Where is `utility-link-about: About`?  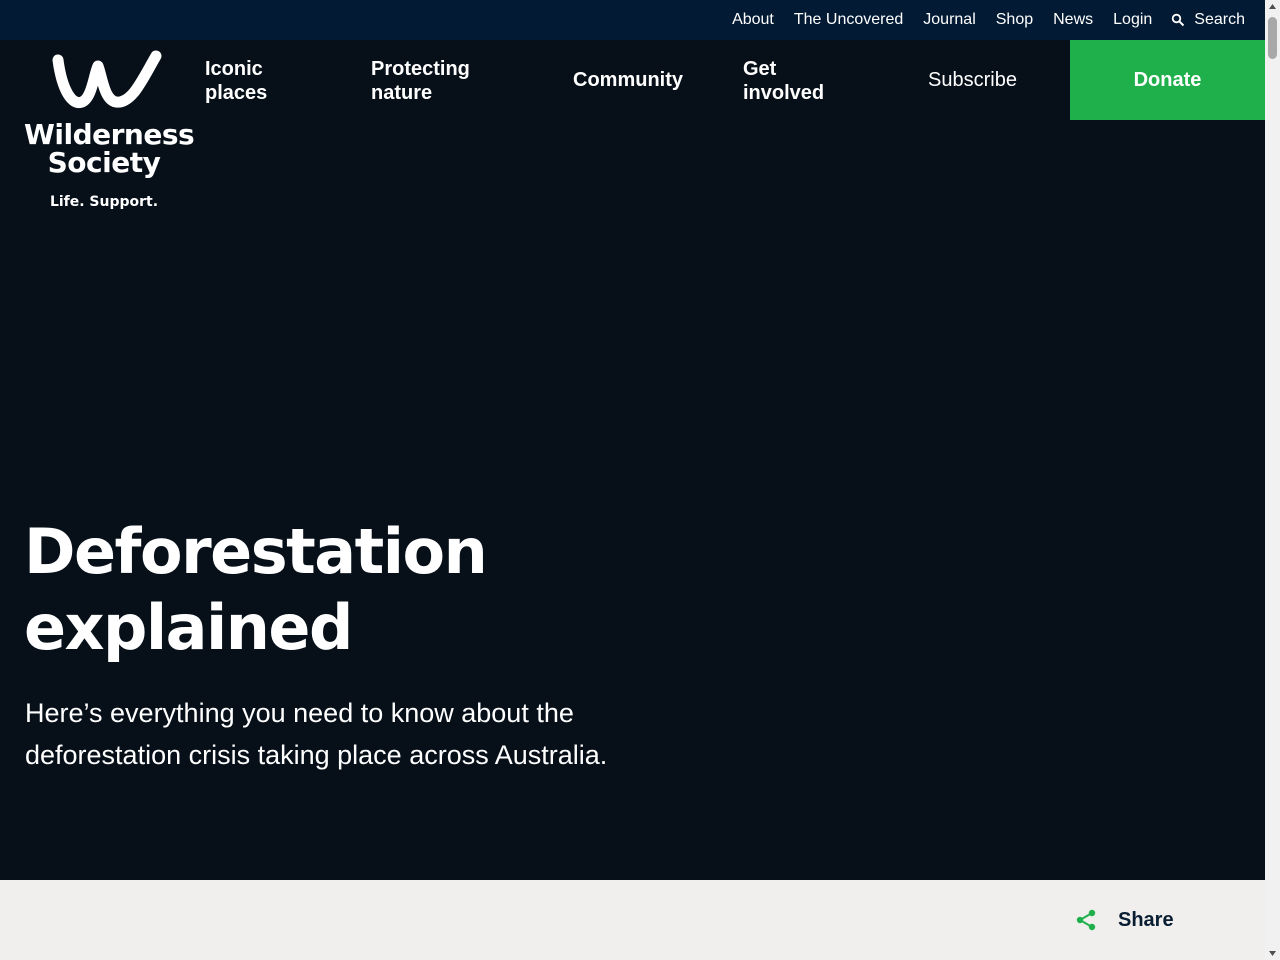
utility-link-about: About is located at coordinates (753, 20).